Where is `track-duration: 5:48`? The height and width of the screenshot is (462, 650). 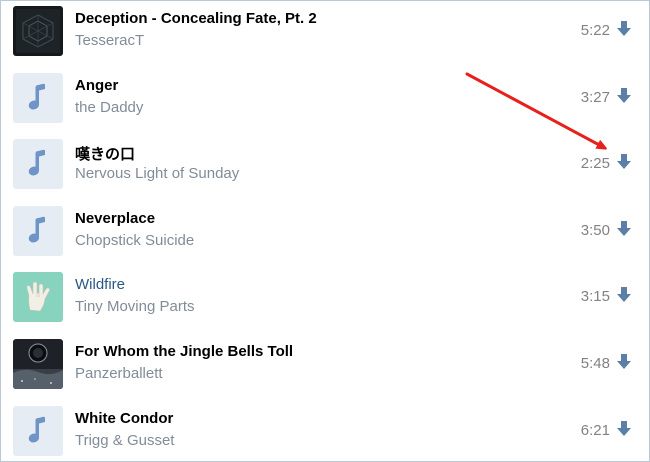 track-duration: 5:48 is located at coordinates (595, 363).